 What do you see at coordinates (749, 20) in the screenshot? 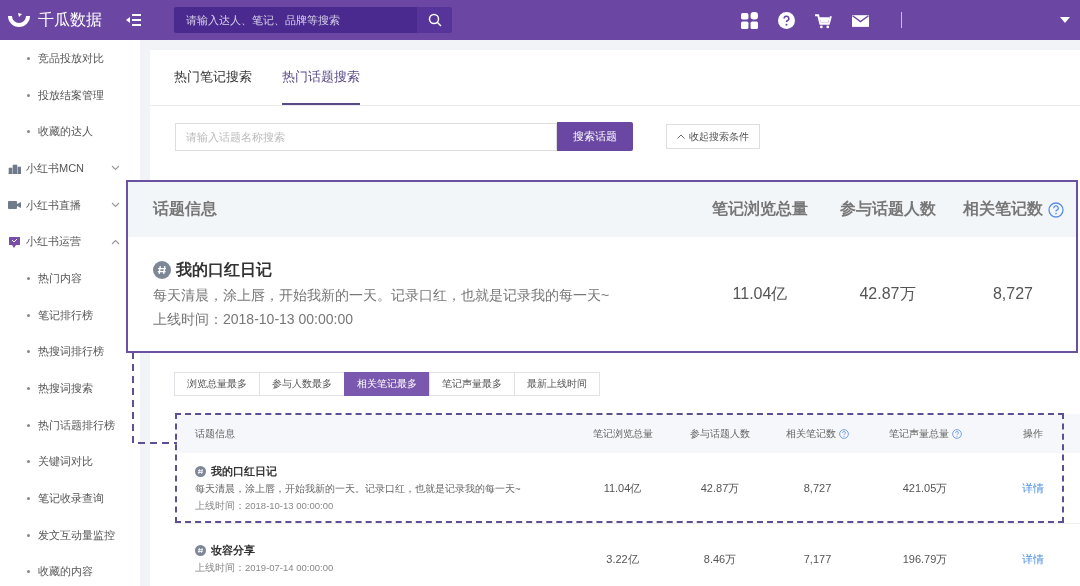
I see `grid-icon` at bounding box center [749, 20].